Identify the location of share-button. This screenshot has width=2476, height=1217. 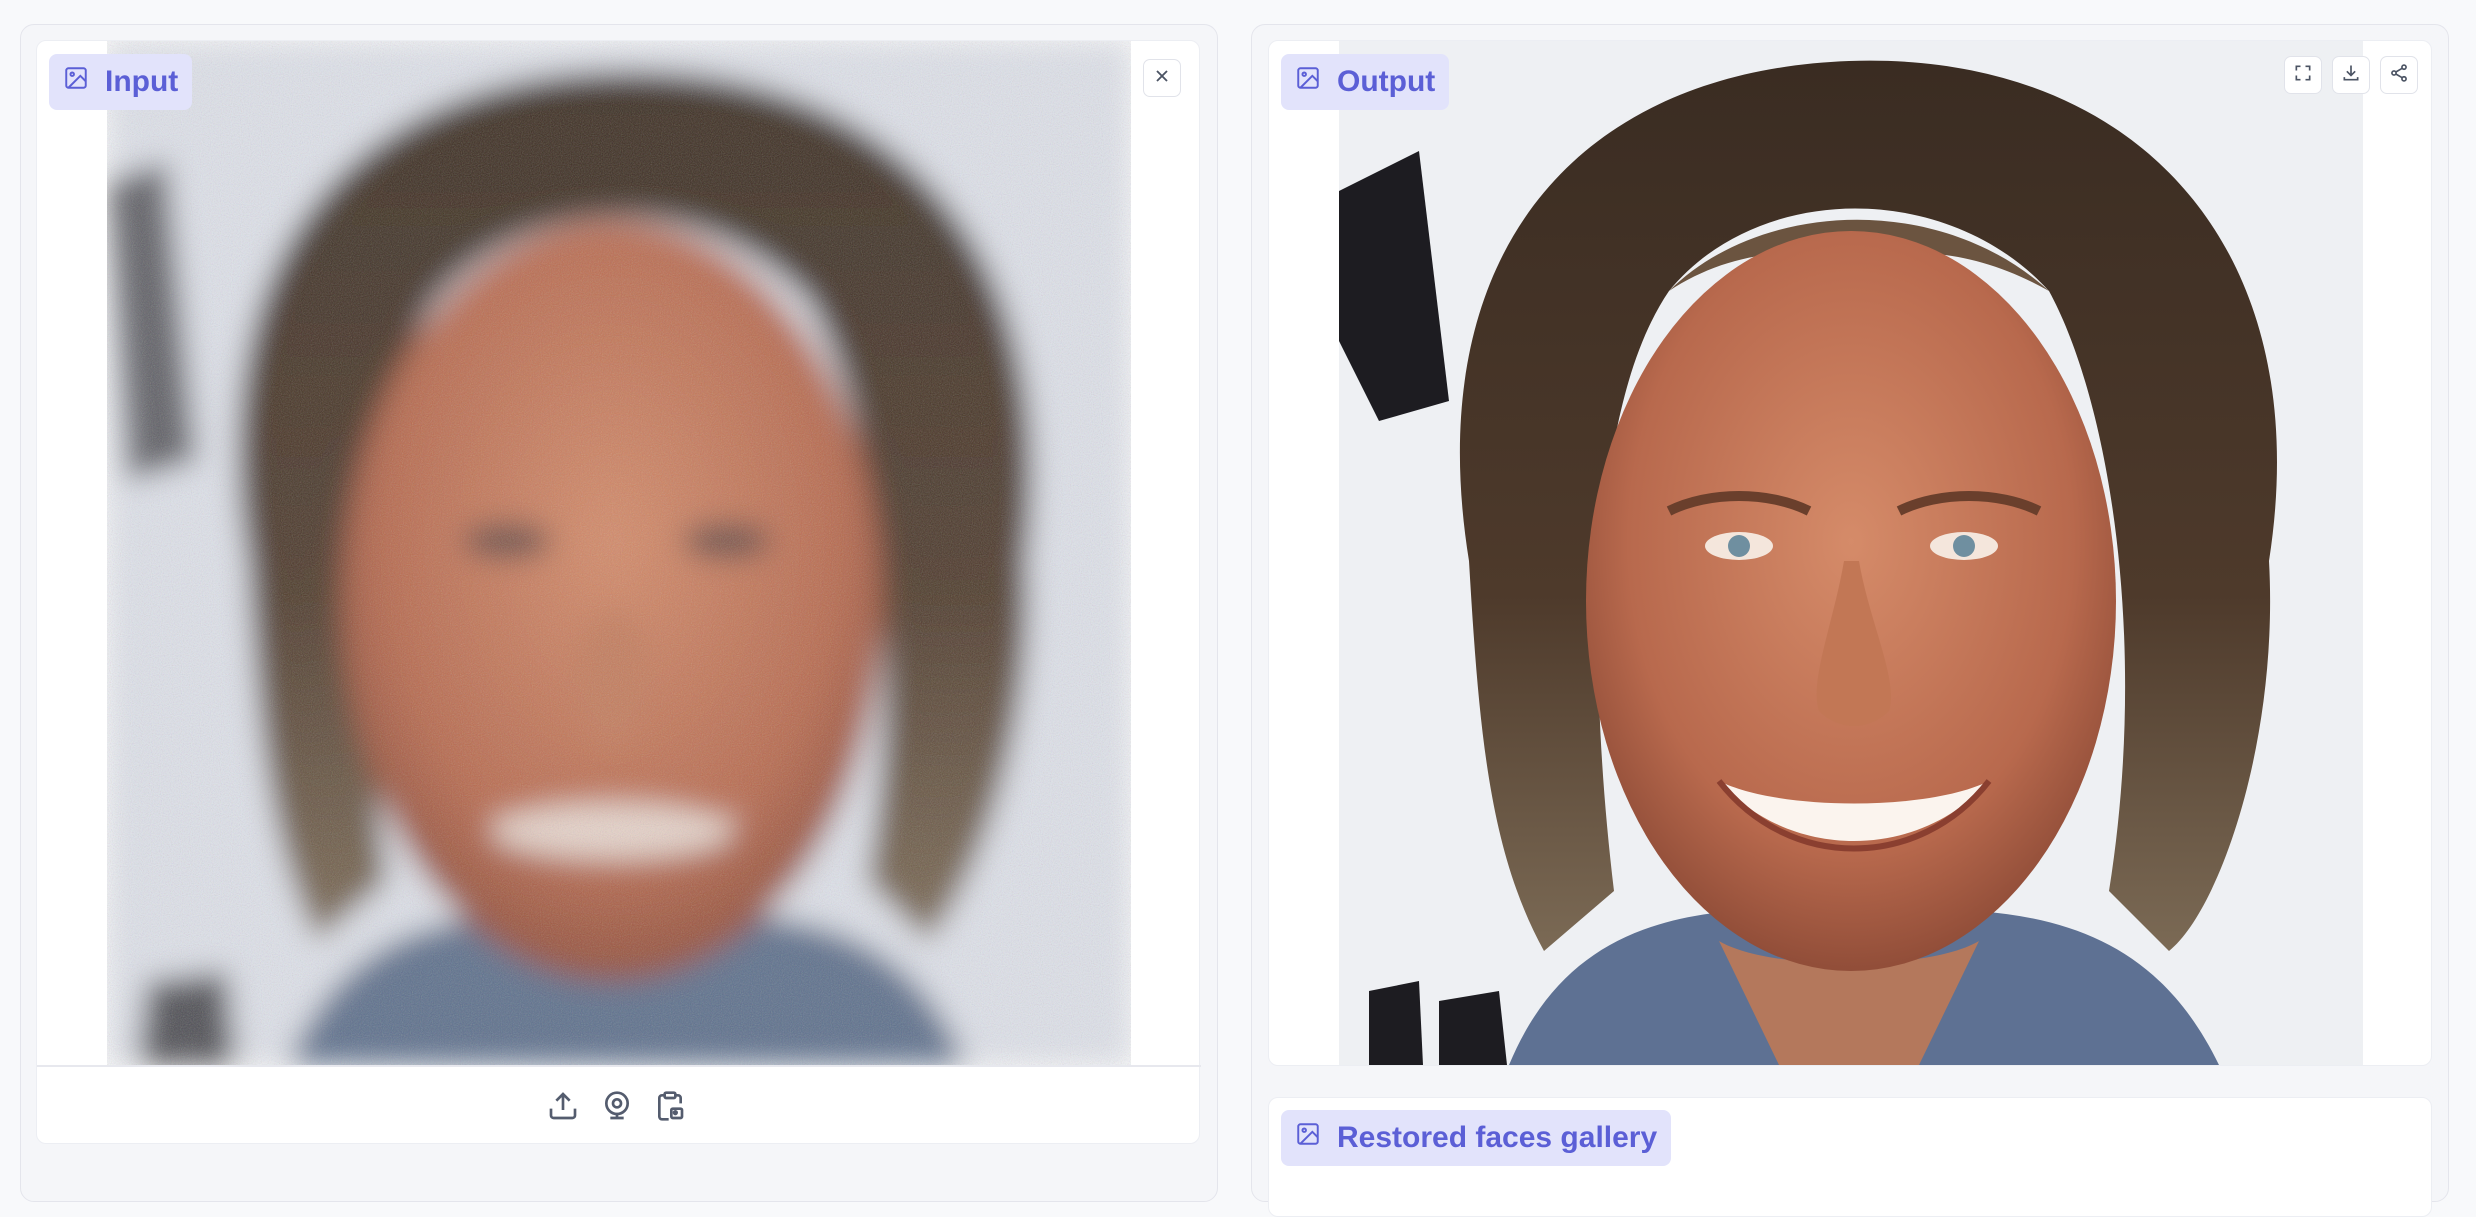
(2399, 75).